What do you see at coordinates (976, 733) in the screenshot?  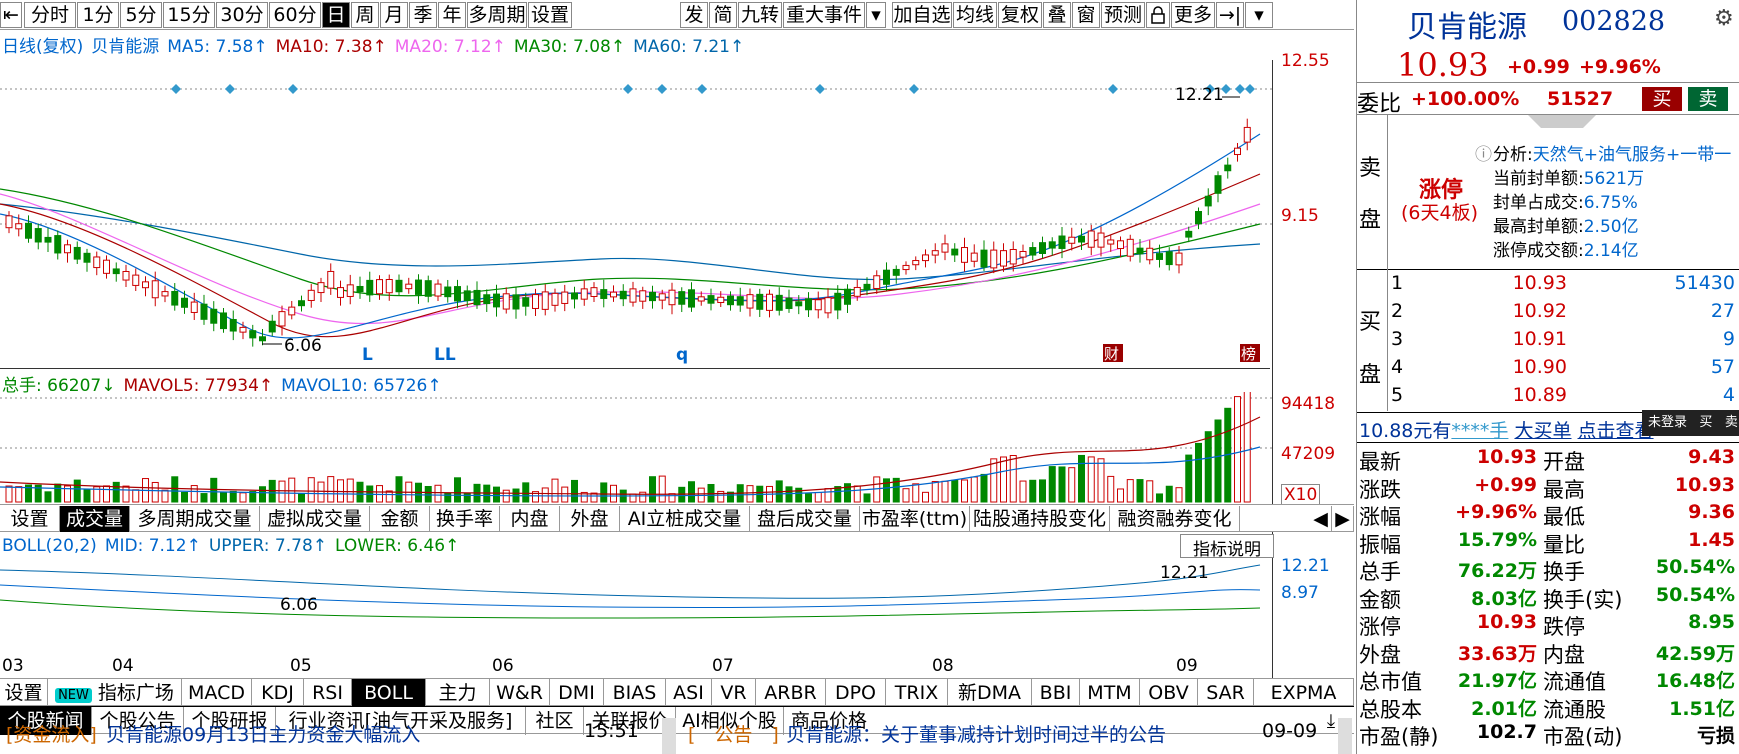 I see `news-title: 贝肯能源：关于董事减持计划时间过半的公告` at bounding box center [976, 733].